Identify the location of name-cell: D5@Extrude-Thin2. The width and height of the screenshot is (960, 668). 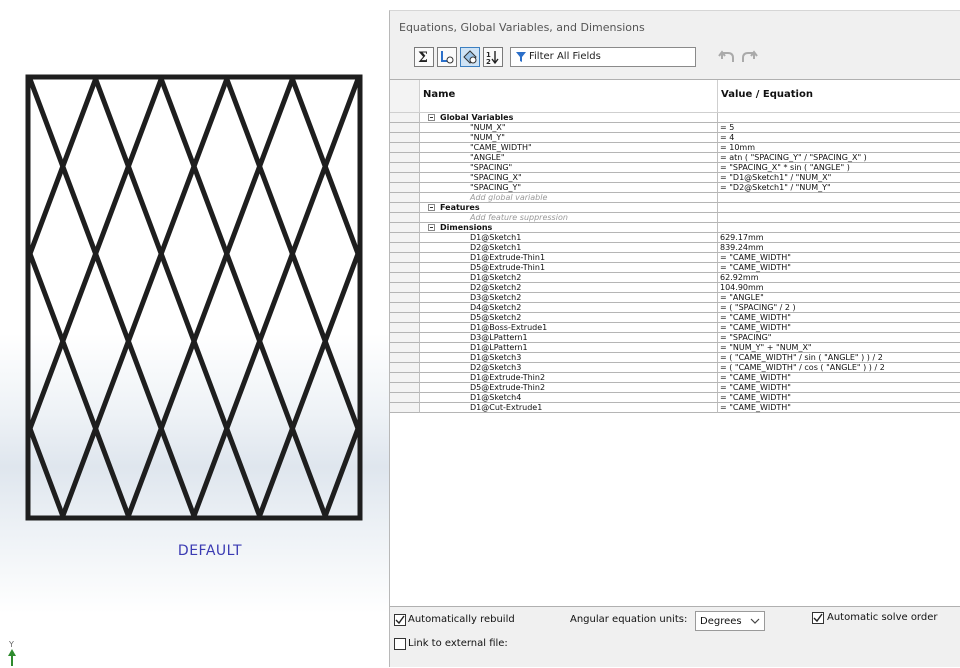
(569, 388).